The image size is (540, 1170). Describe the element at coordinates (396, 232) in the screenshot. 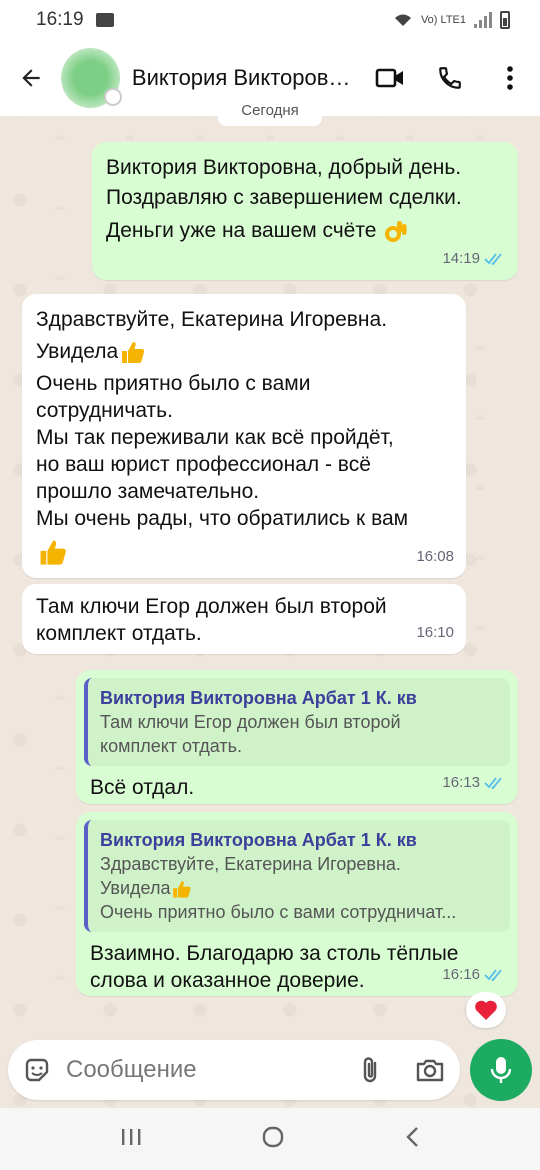

I see `ok-hand-emoji-icon` at that location.